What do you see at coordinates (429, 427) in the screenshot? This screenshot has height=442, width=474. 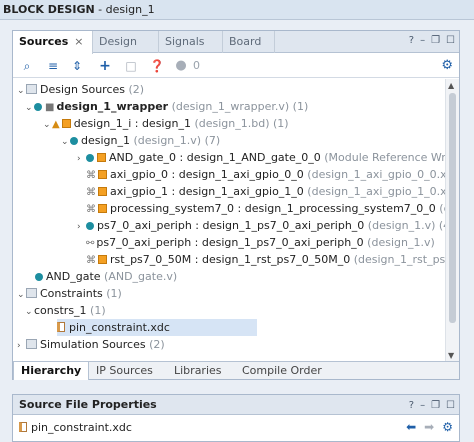 I see `forward-arrow-icon: ➡` at bounding box center [429, 427].